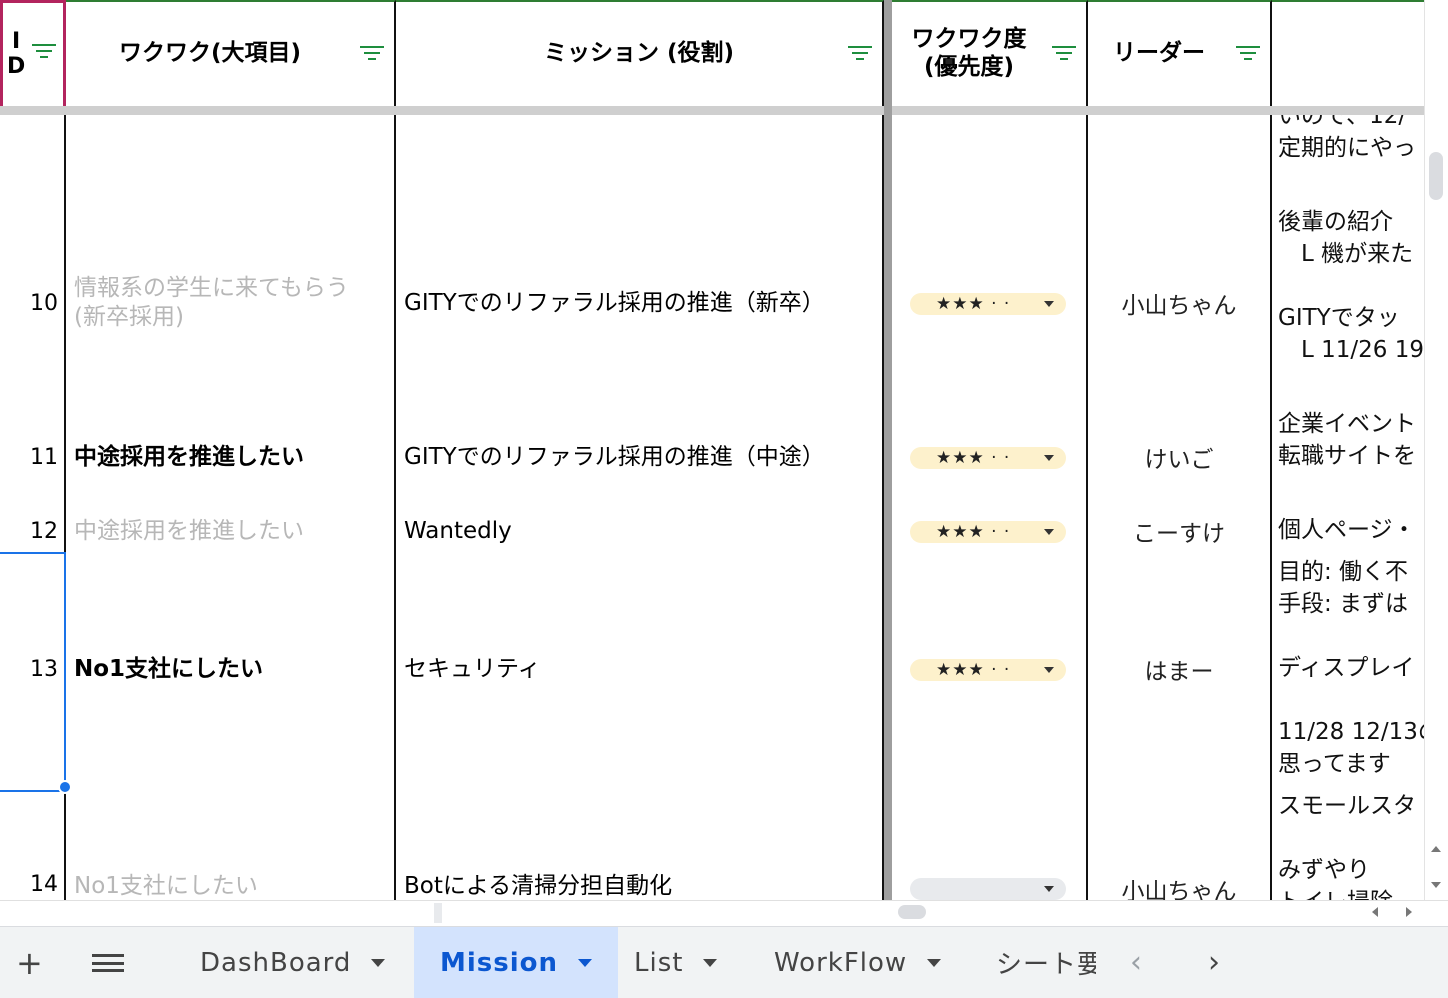 The height and width of the screenshot is (998, 1448). Describe the element at coordinates (1180, 159) in the screenshot. I see `leader-cell` at that location.